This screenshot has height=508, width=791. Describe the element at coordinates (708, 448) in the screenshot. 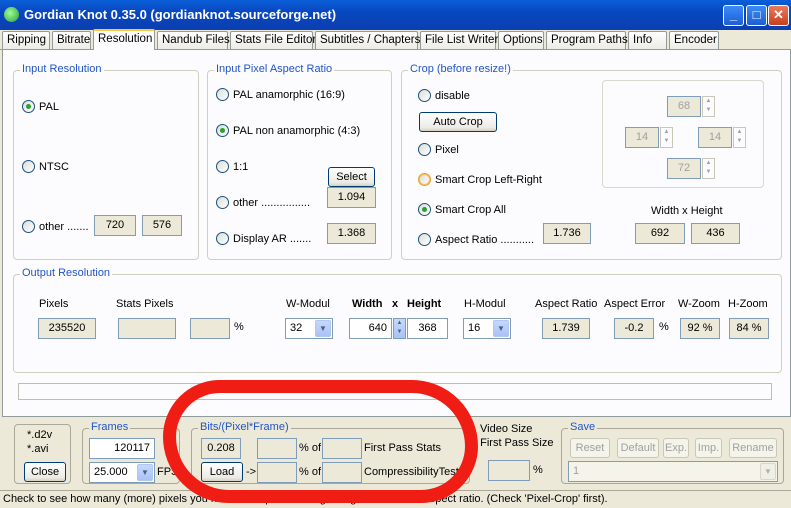

I see `import-button: Imp.` at that location.